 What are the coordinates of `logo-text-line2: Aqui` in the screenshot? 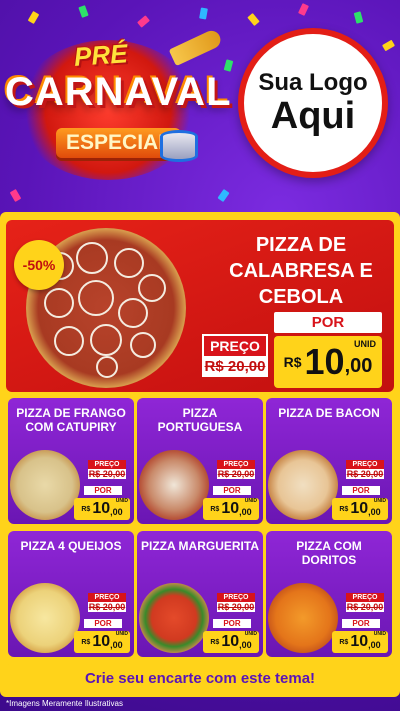 It's located at (313, 116).